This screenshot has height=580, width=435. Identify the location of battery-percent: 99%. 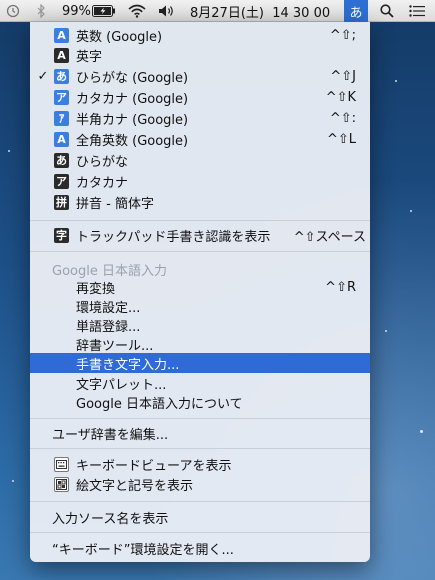
(76, 11).